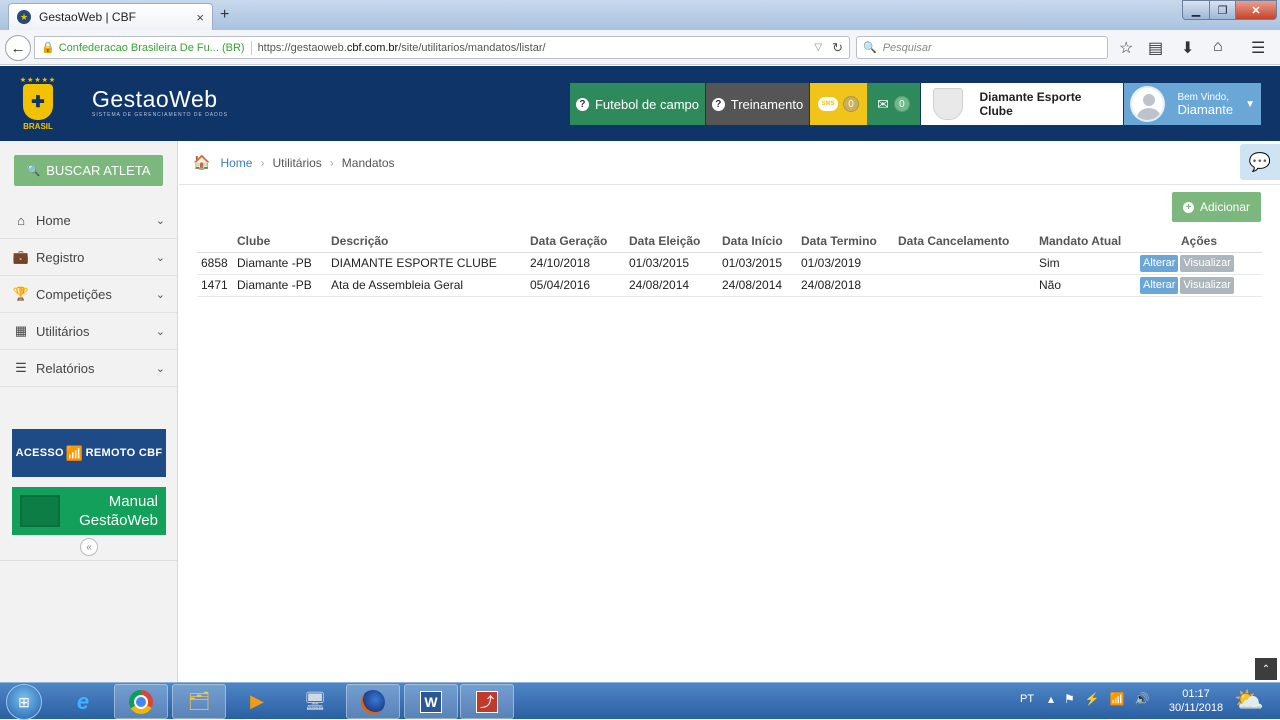 Image resolution: width=1280 pixels, height=720 pixels. What do you see at coordinates (74, 452) in the screenshot?
I see `remote-signal-icon: 📶` at bounding box center [74, 452].